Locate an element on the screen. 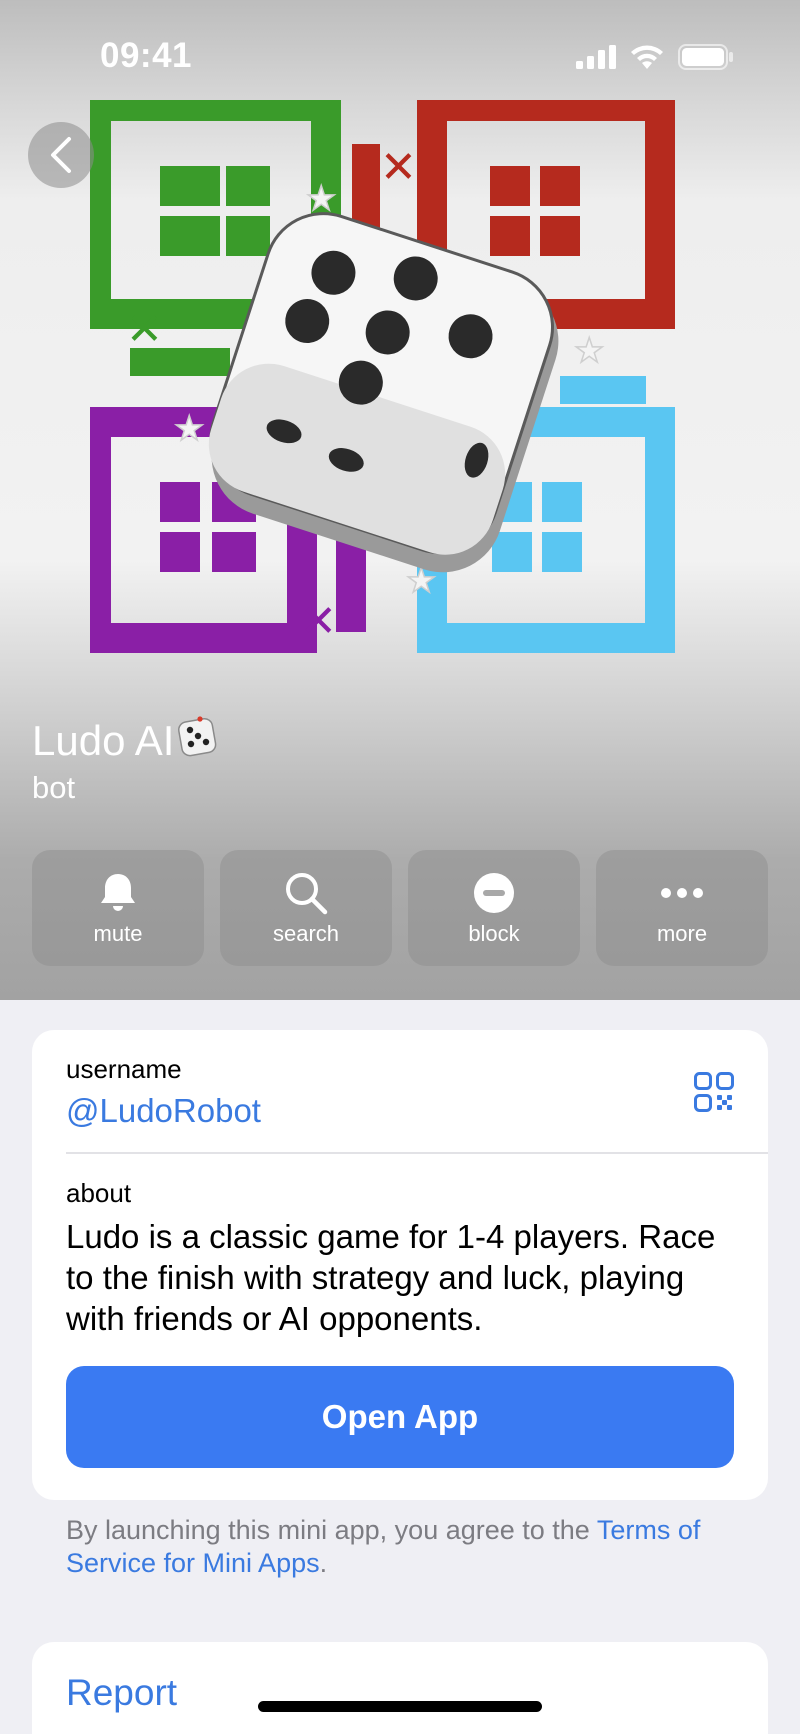 The height and width of the screenshot is (1734, 800). username-link: @LudoRobot is located at coordinates (163, 1111).